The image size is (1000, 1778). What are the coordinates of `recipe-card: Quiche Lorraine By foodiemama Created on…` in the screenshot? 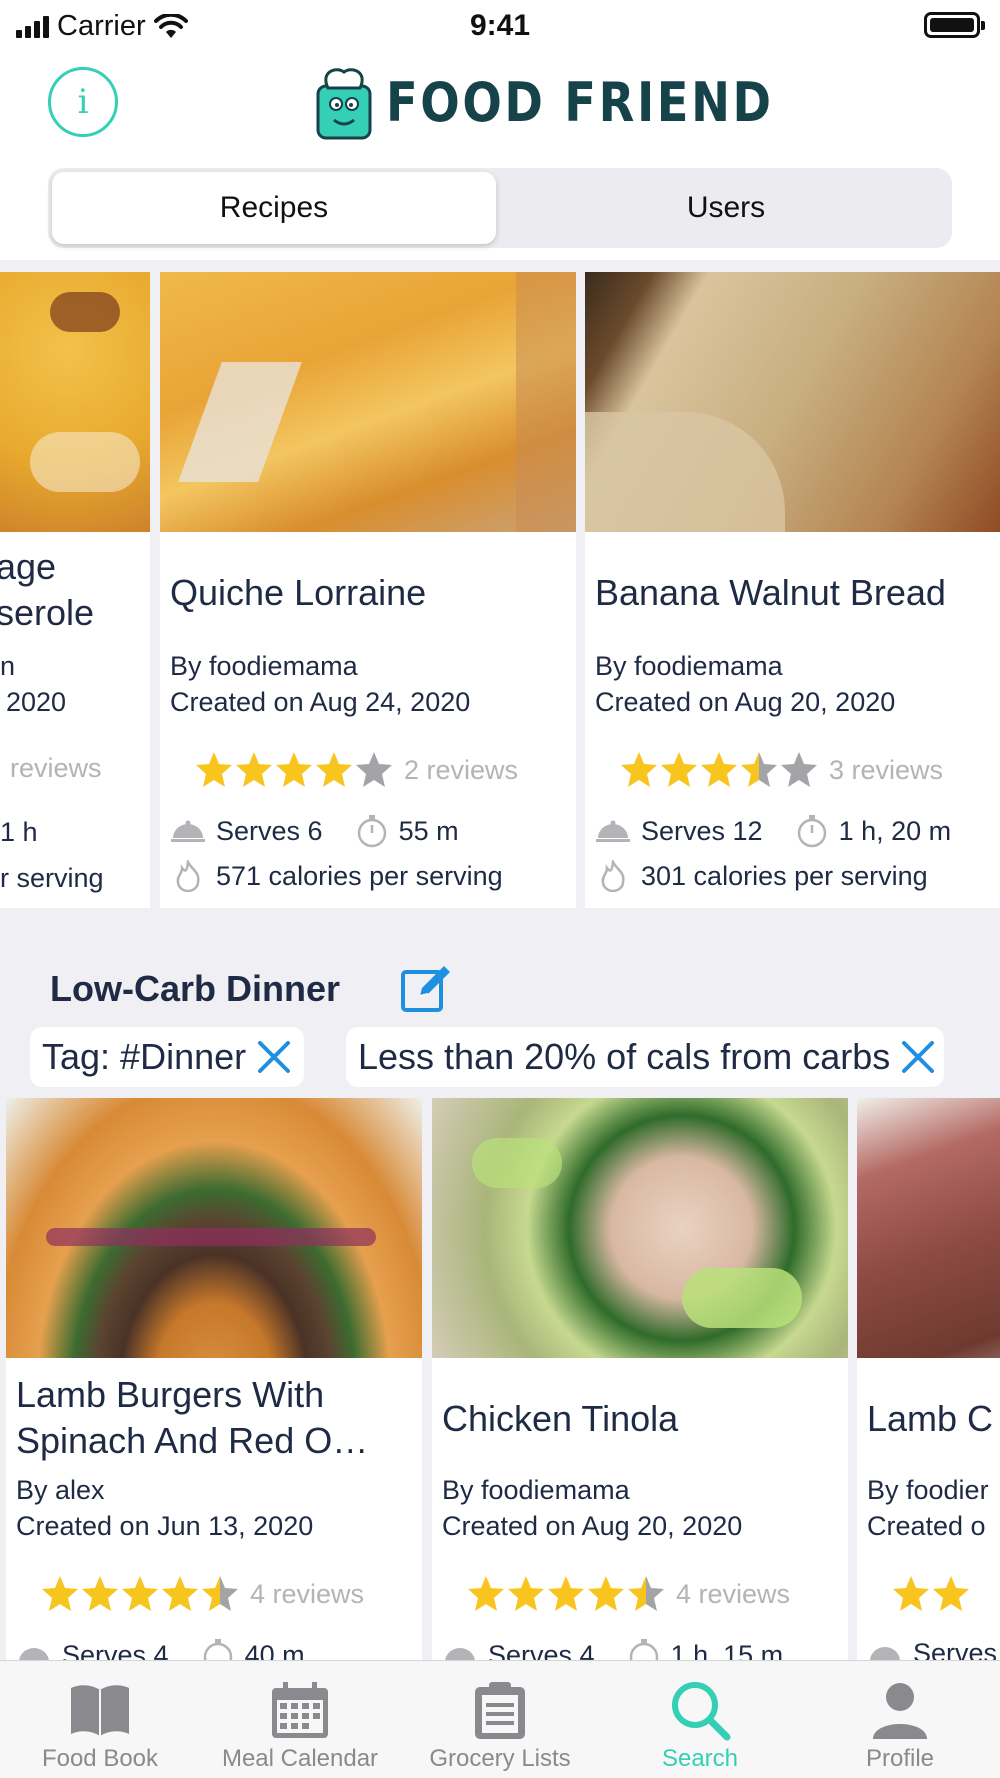 It's located at (368, 590).